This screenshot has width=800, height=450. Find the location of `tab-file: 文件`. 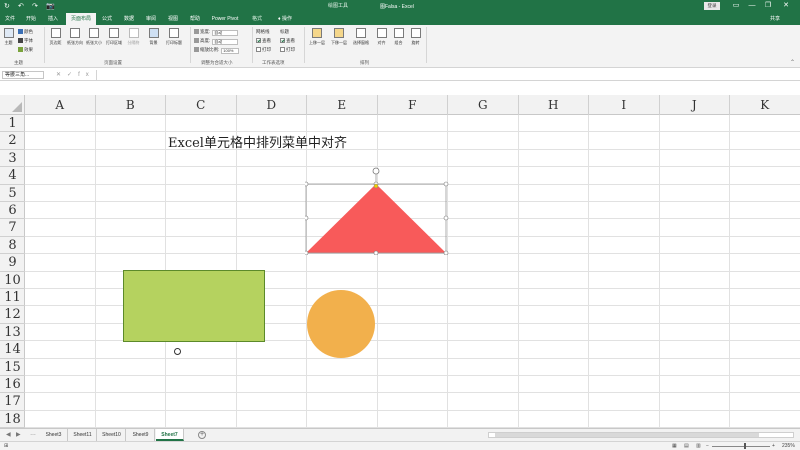

tab-file: 文件 is located at coordinates (10, 19).